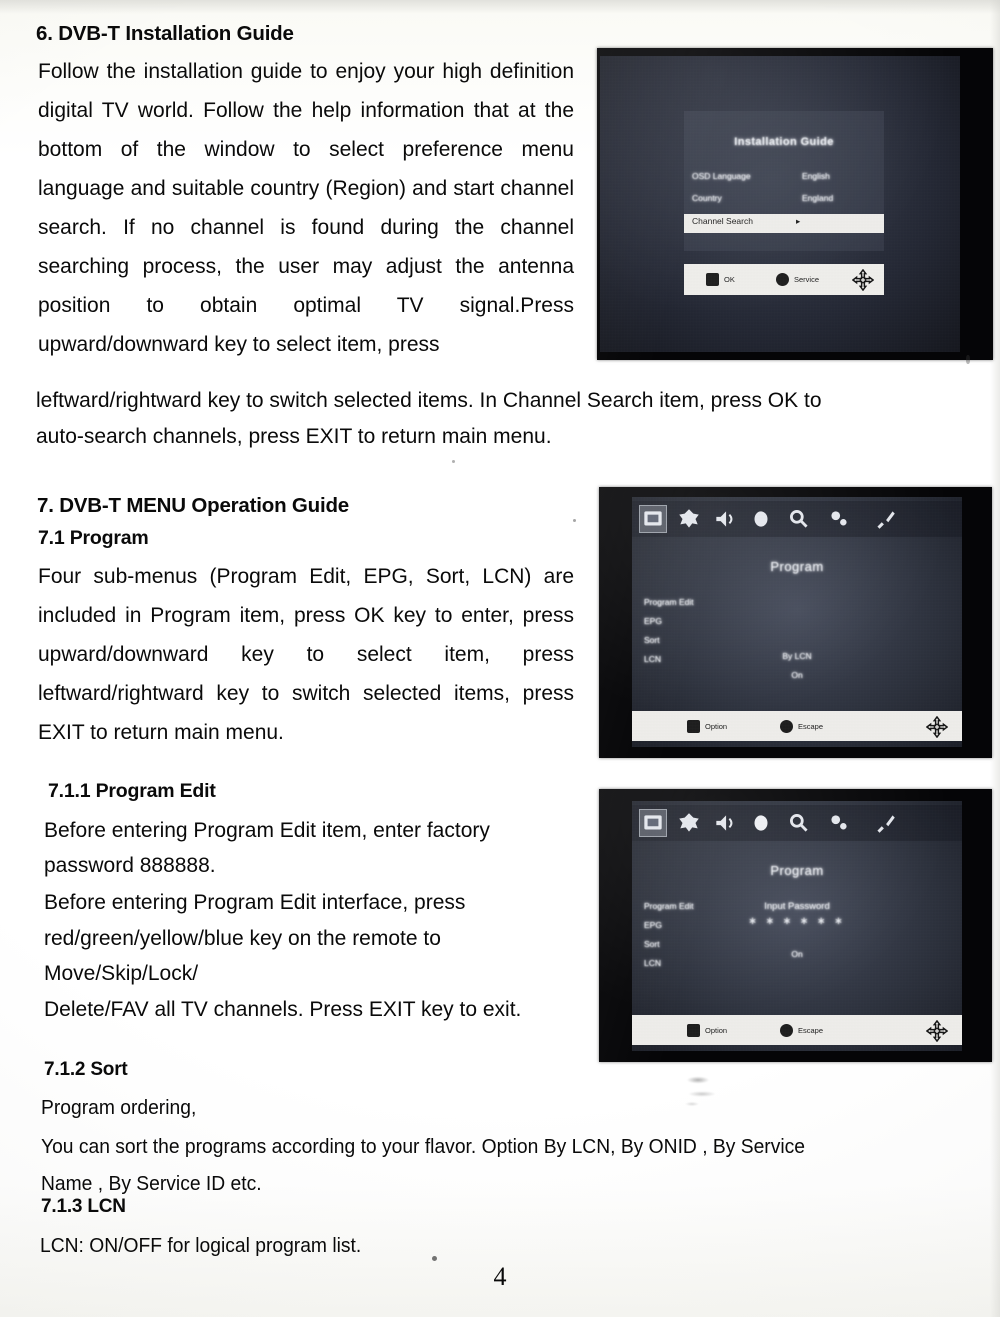 The width and height of the screenshot is (1000, 1317). What do you see at coordinates (729, 279) in the screenshot?
I see `ok-label: OK` at bounding box center [729, 279].